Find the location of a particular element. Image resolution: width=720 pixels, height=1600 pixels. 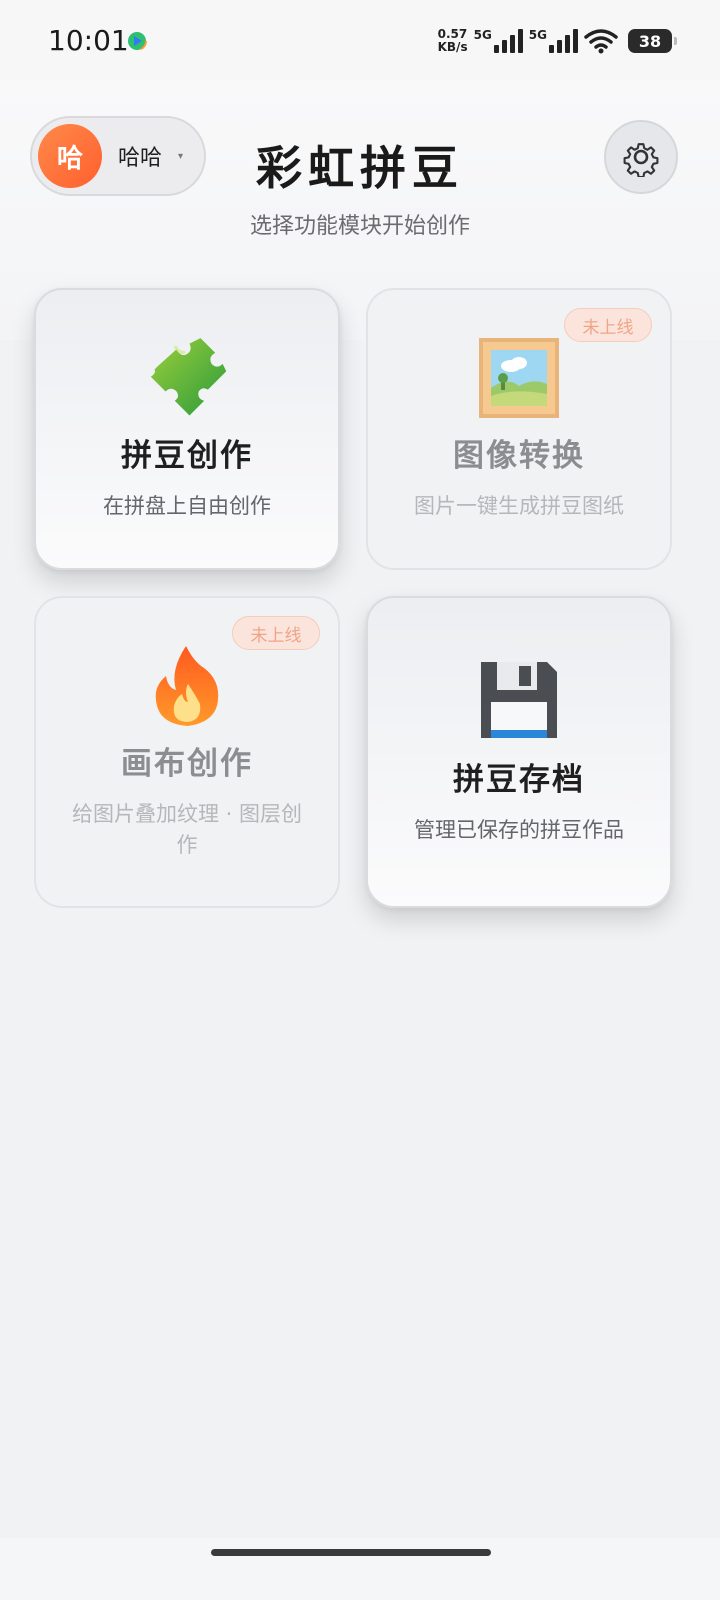

fire-icon is located at coordinates (187, 686).